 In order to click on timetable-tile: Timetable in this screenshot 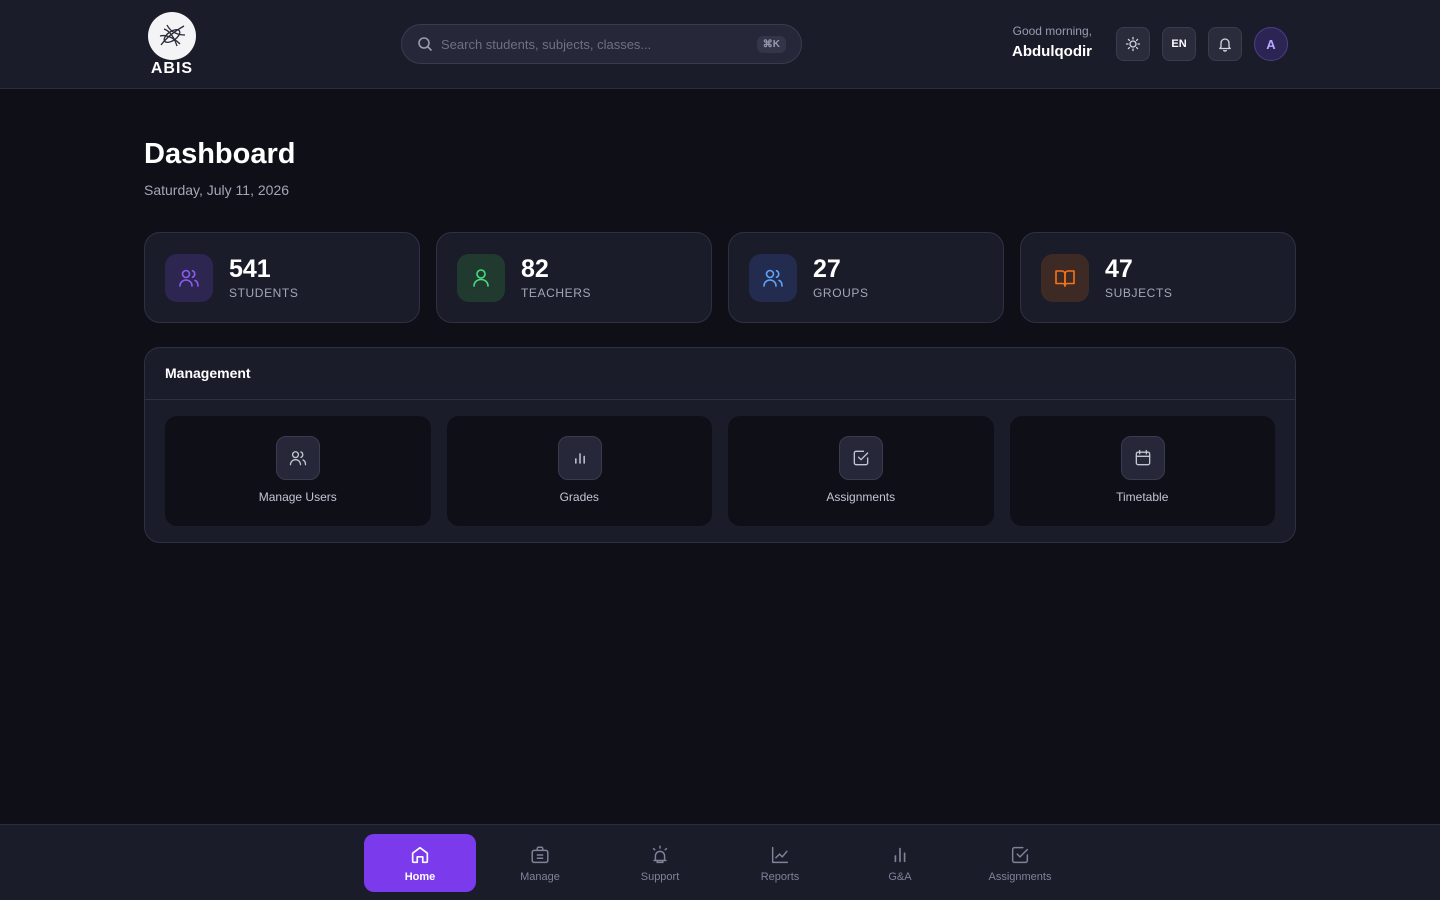, I will do `click(1142, 471)`.